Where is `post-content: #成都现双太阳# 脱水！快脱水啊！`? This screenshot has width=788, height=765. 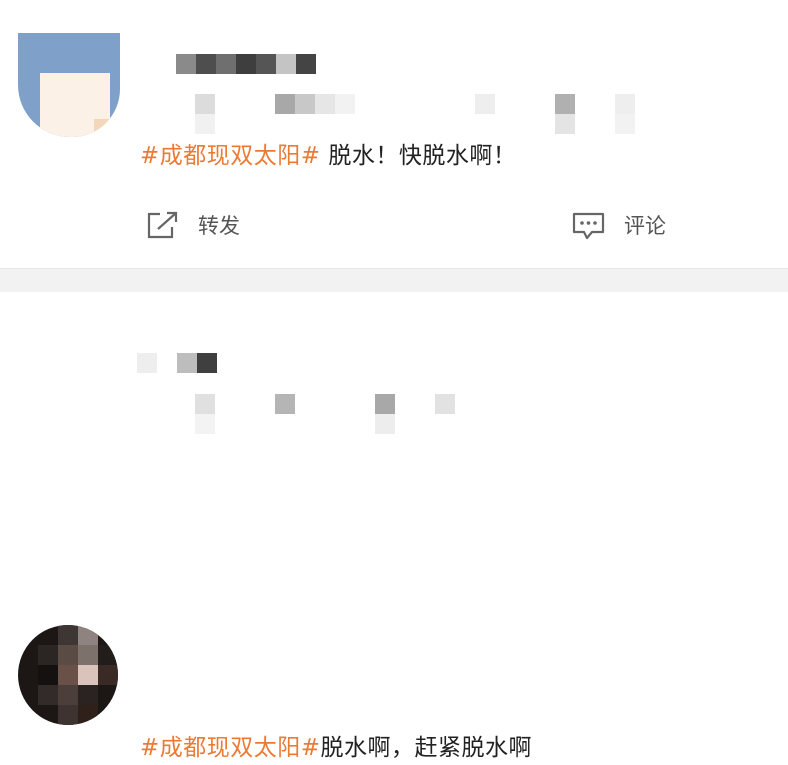 post-content: #成都现双太阳# 脱水！快脱水啊！ is located at coordinates (328, 156).